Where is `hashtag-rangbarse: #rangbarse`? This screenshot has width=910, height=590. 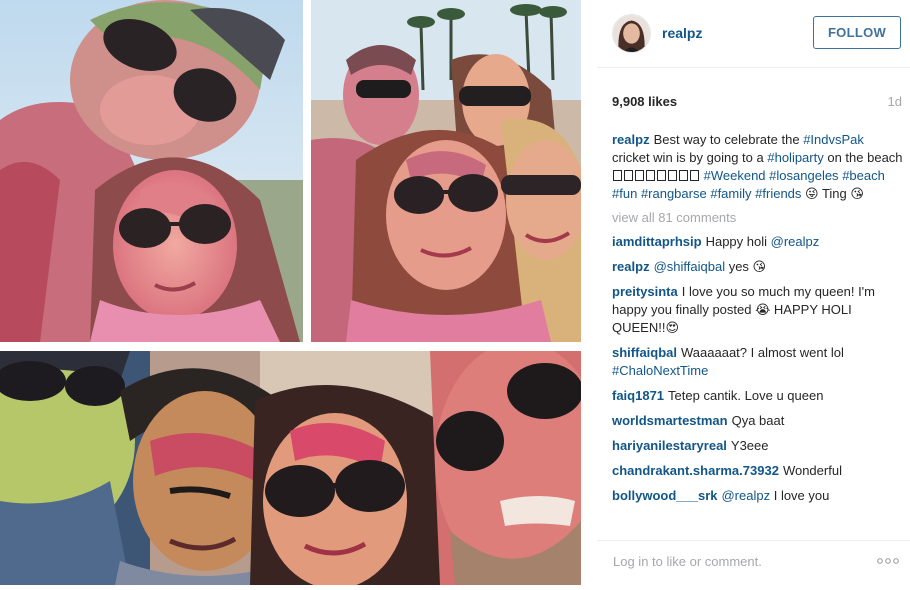
hashtag-rangbarse: #rangbarse is located at coordinates (674, 193).